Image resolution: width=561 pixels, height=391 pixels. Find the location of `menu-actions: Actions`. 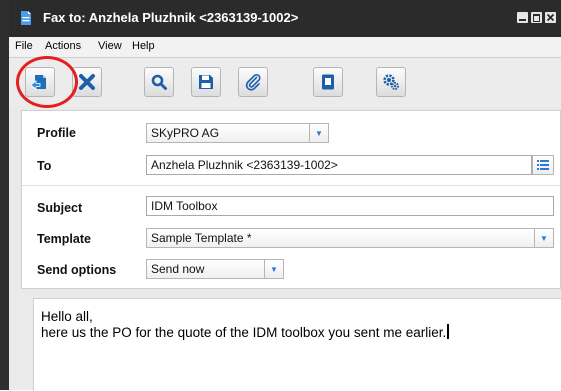

menu-actions: Actions is located at coordinates (63, 46).